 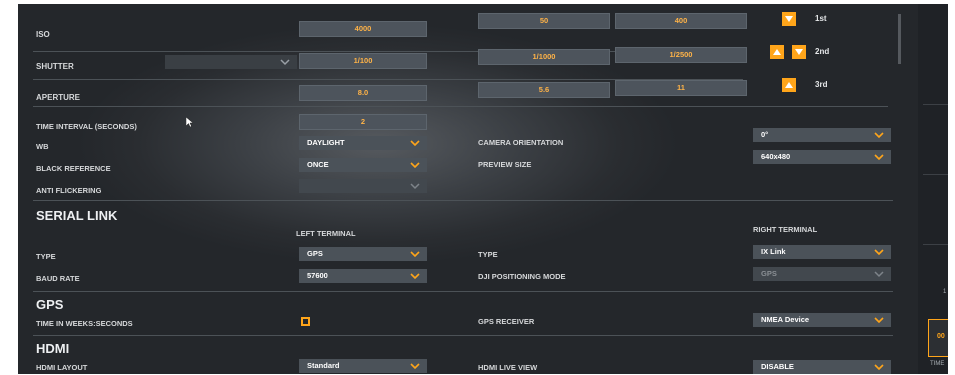 What do you see at coordinates (773, 251) in the screenshot?
I see `right-type-value: IX Link` at bounding box center [773, 251].